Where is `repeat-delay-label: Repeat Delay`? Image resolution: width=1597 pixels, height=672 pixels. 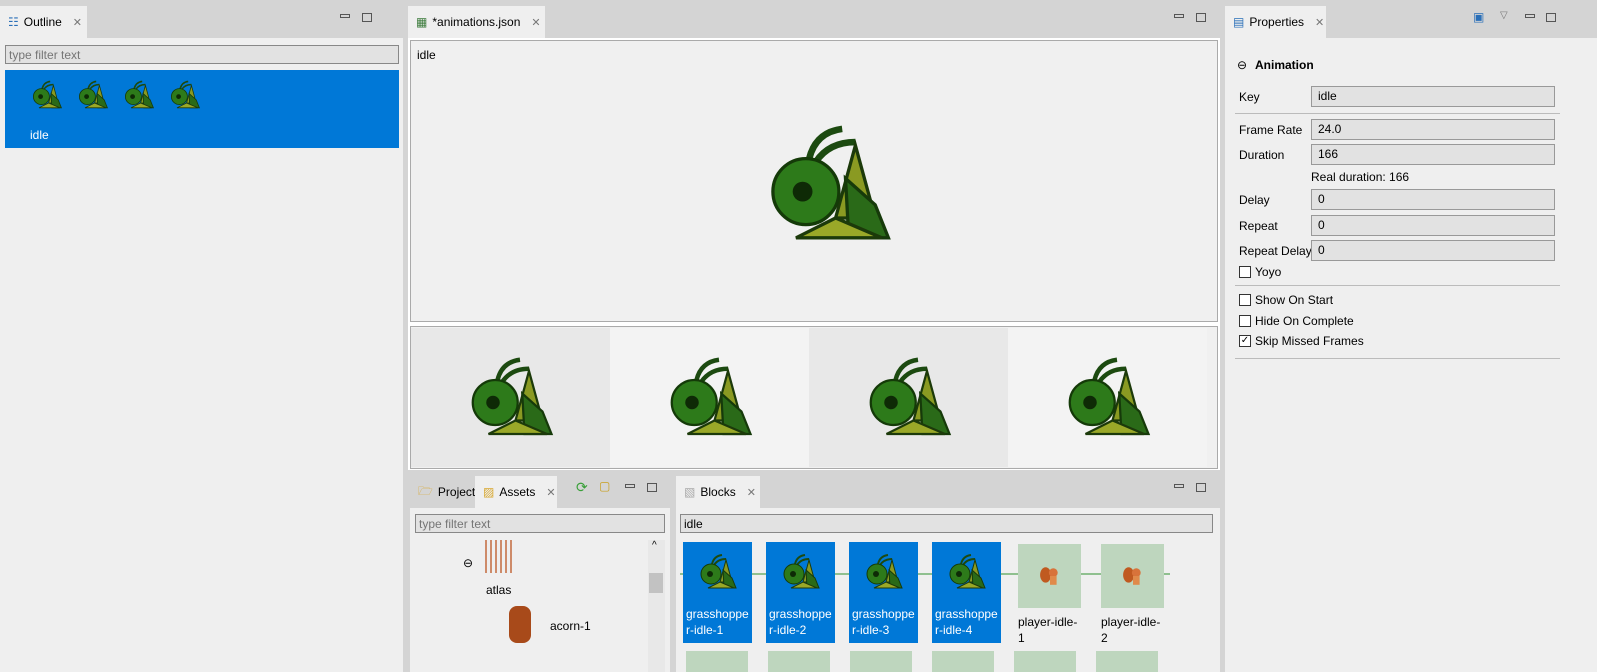 repeat-delay-label: Repeat Delay is located at coordinates (1275, 251).